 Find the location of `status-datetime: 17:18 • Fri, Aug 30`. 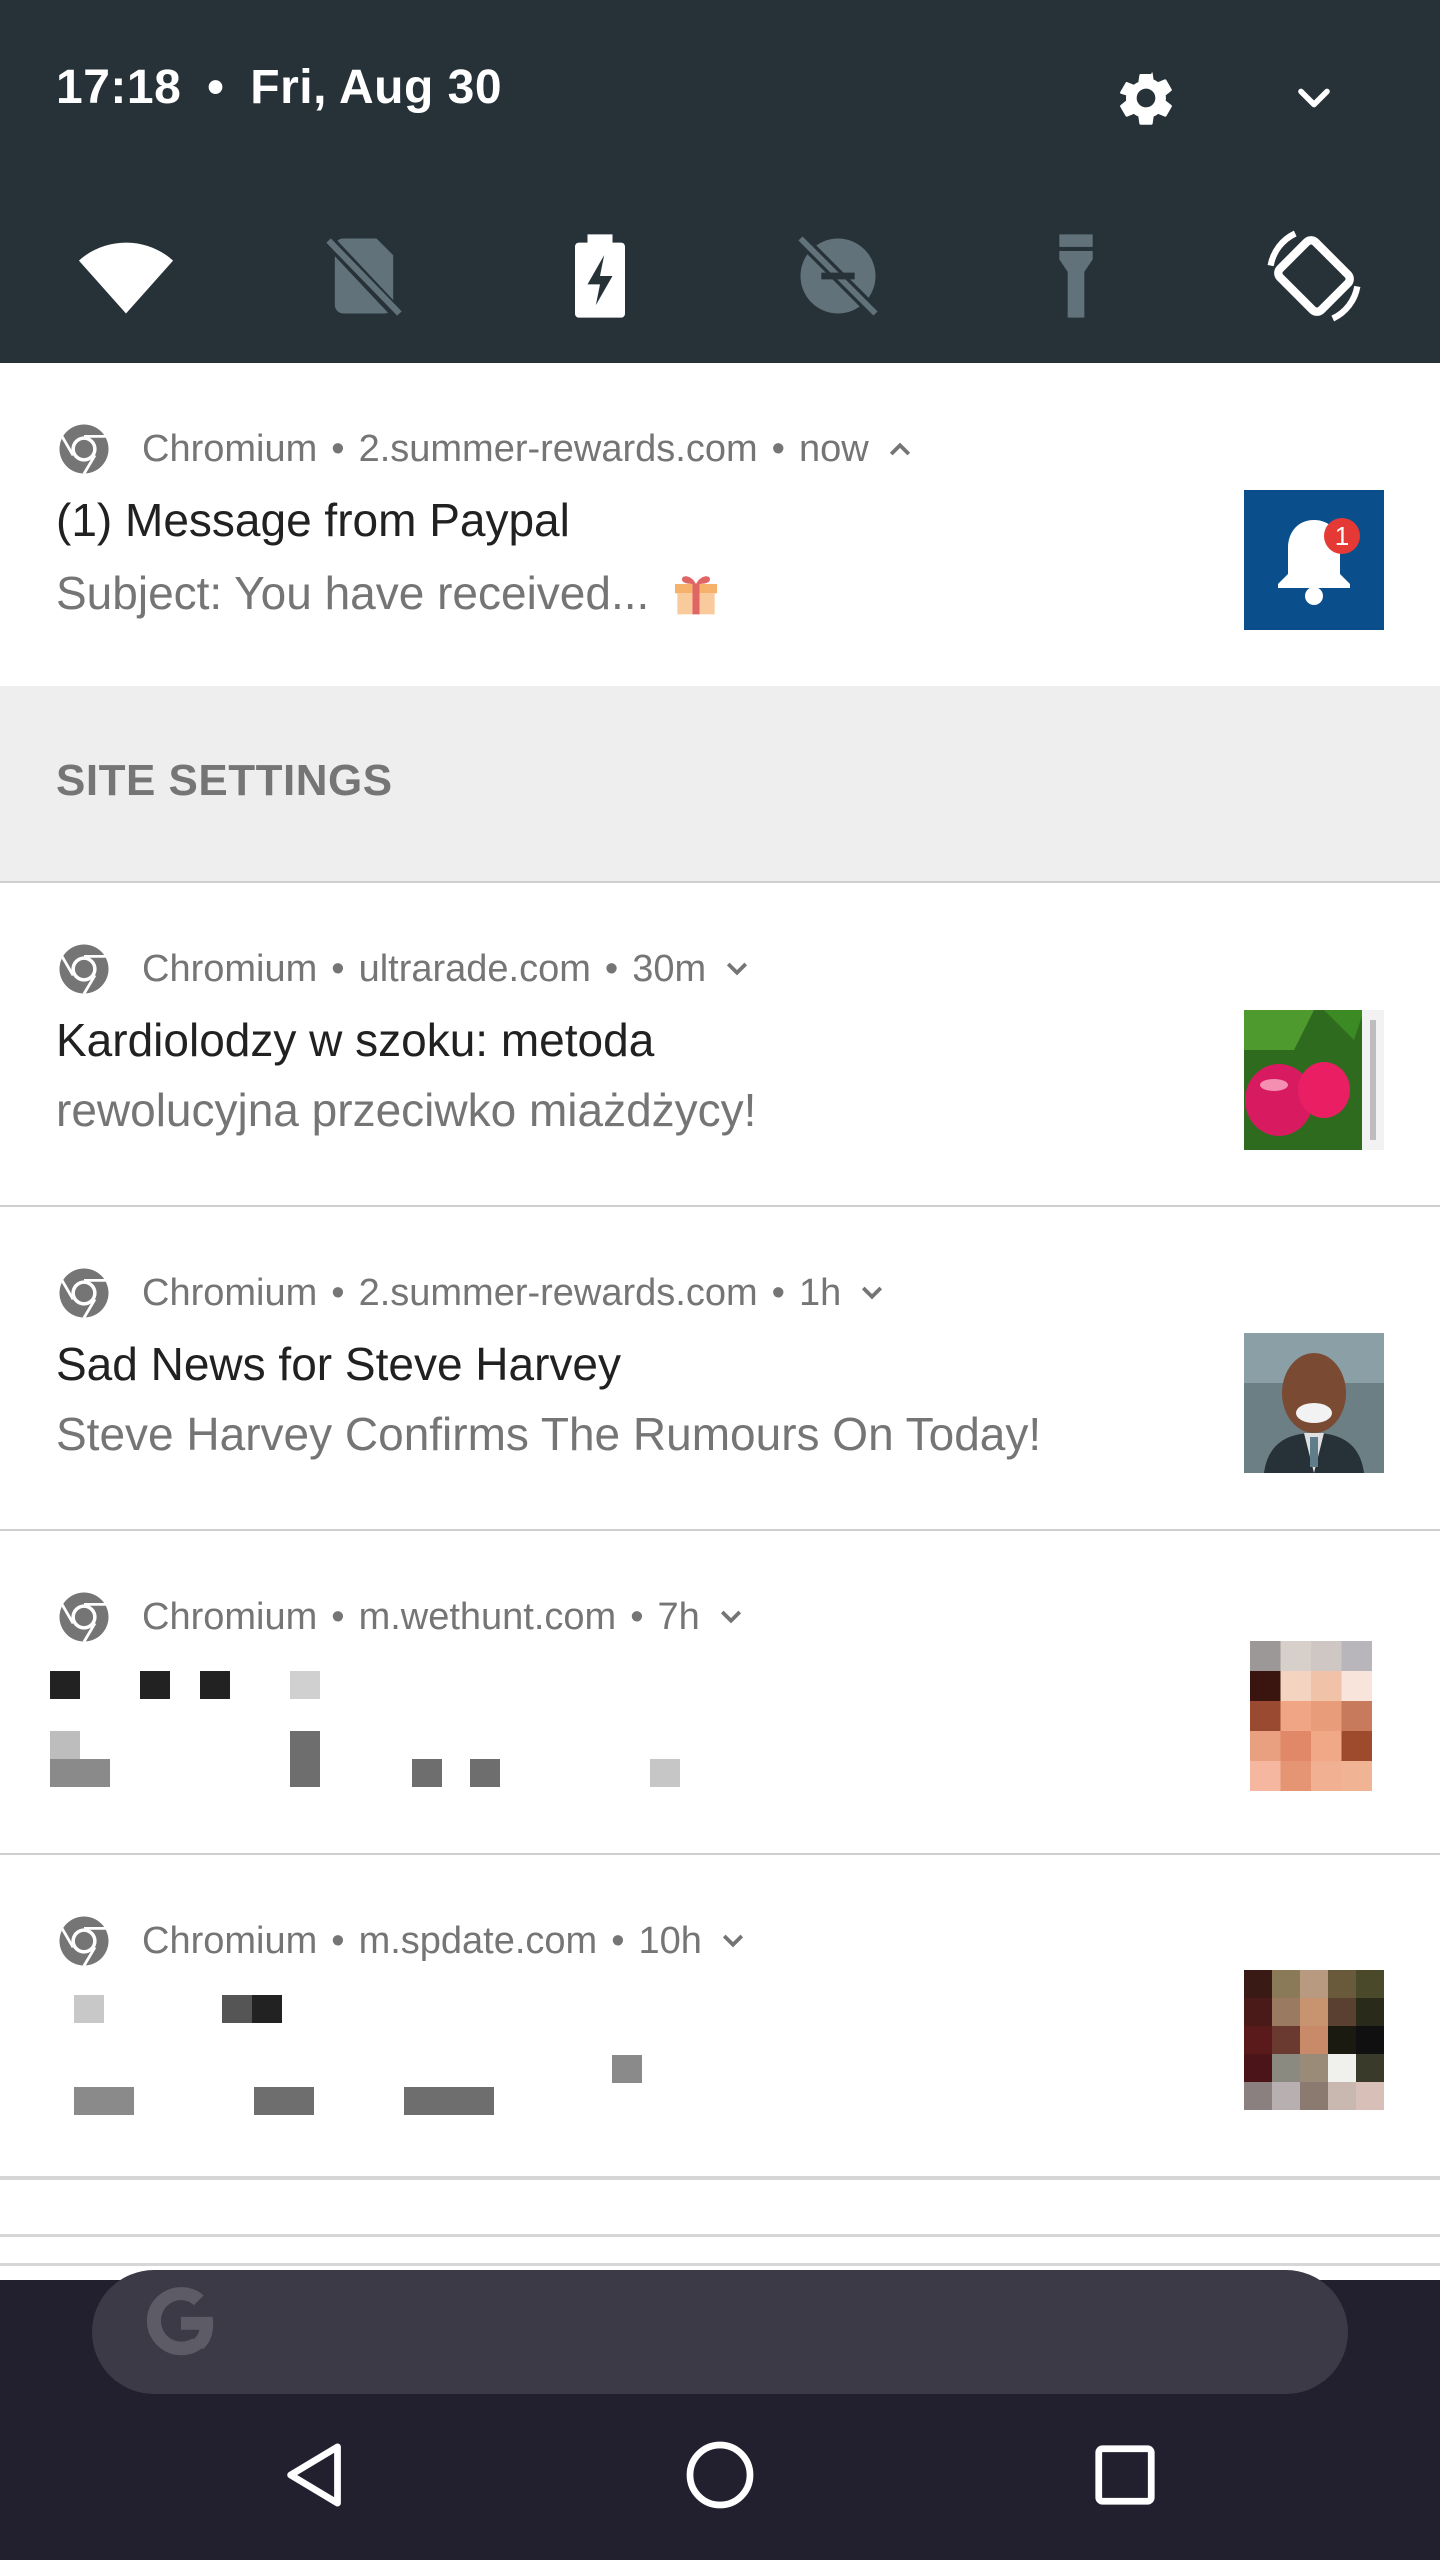

status-datetime: 17:18 • Fri, Aug 30 is located at coordinates (279, 87).